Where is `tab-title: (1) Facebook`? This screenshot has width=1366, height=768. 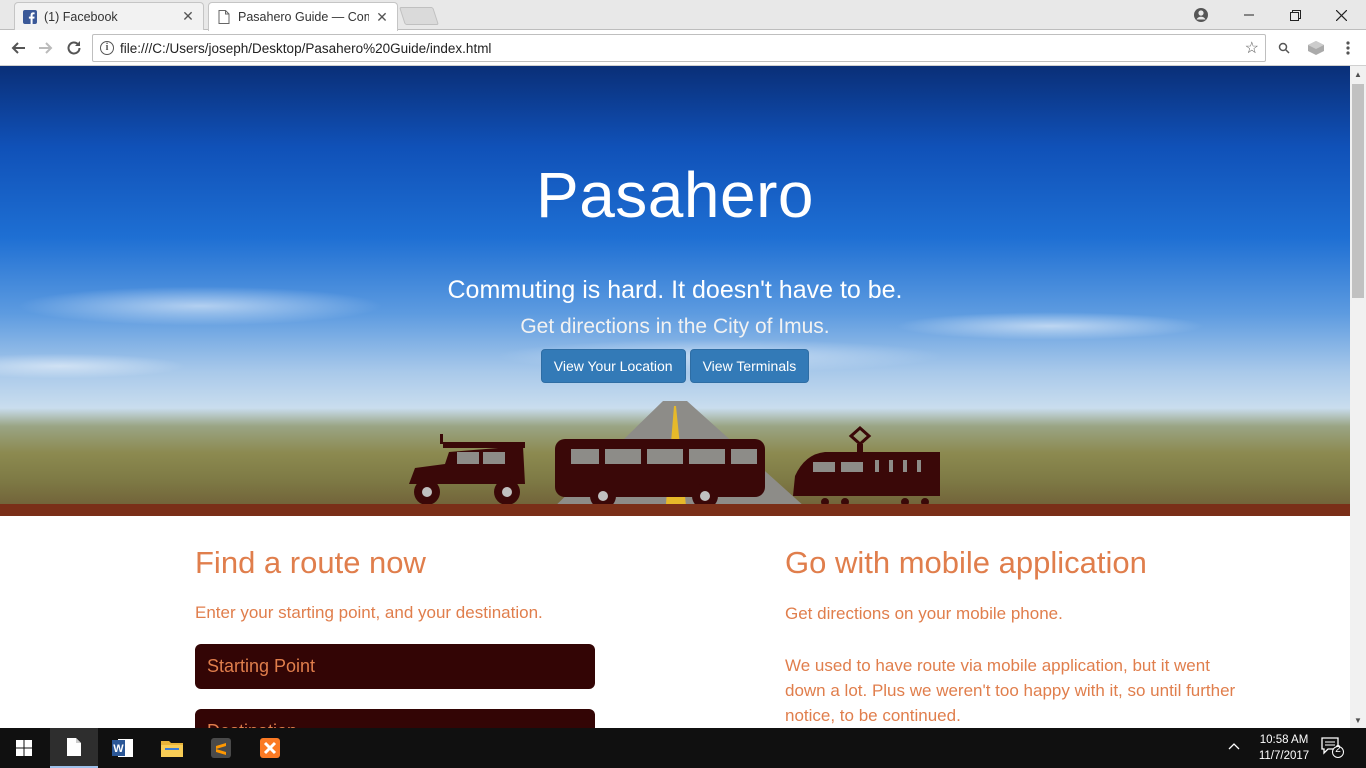 tab-title: (1) Facebook is located at coordinates (81, 16).